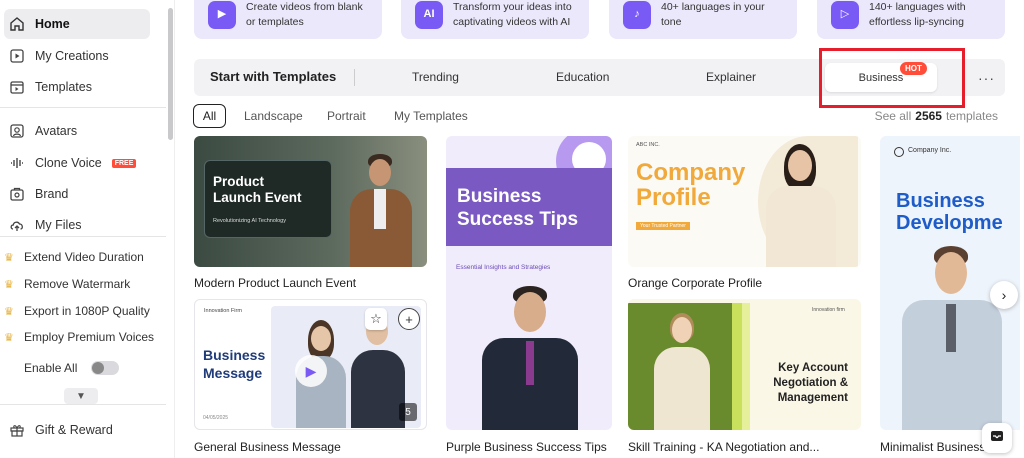 This screenshot has width=1024, height=458. Describe the element at coordinates (582, 77) in the screenshot. I see `tab-education: Education` at that location.